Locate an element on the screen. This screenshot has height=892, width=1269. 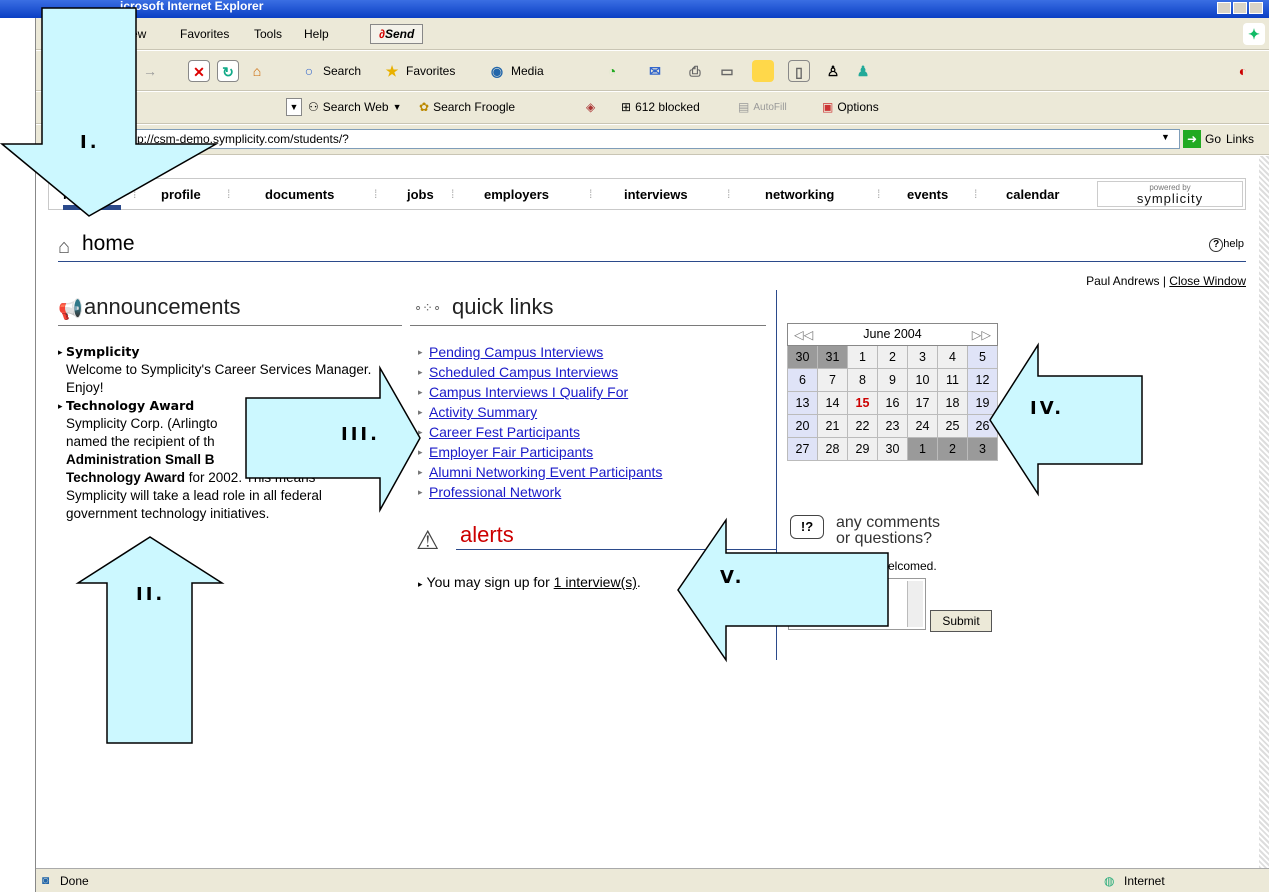
annotation-label-iii: III. is located at coordinates (360, 434).